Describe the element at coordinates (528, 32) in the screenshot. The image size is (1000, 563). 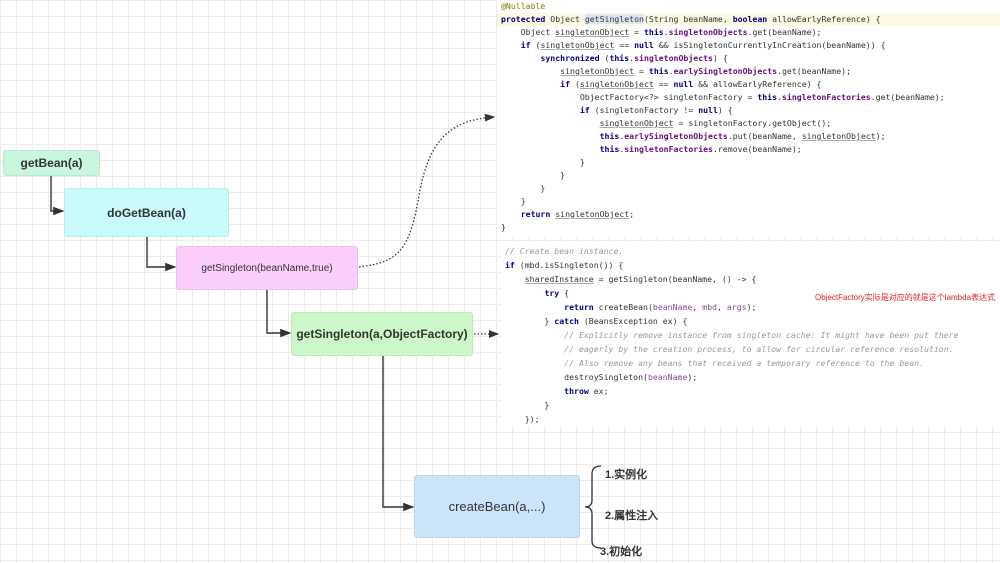
I see `code-token: Object` at that location.